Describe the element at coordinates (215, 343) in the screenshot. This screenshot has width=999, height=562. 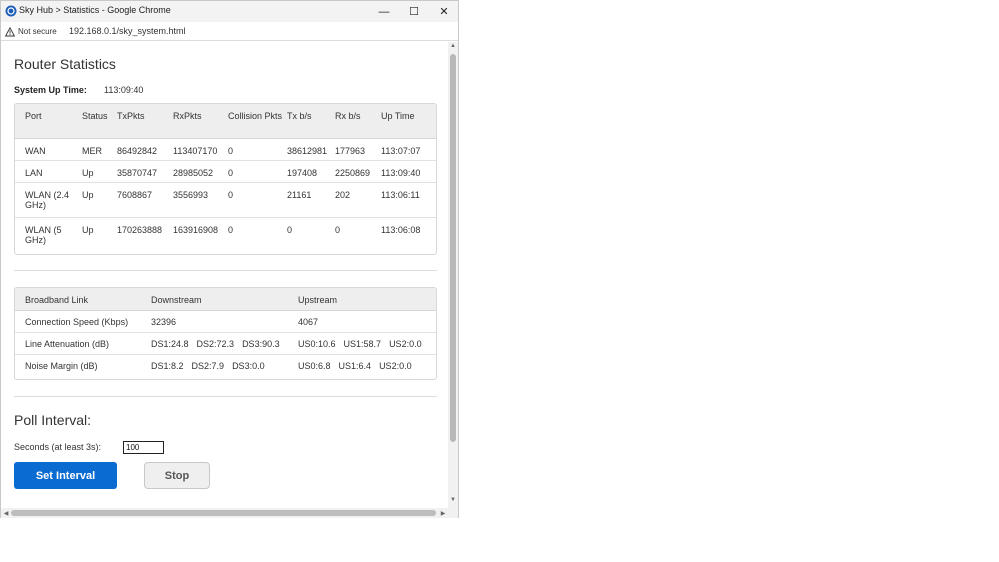
I see `downstream-value: DS2:72.3` at that location.